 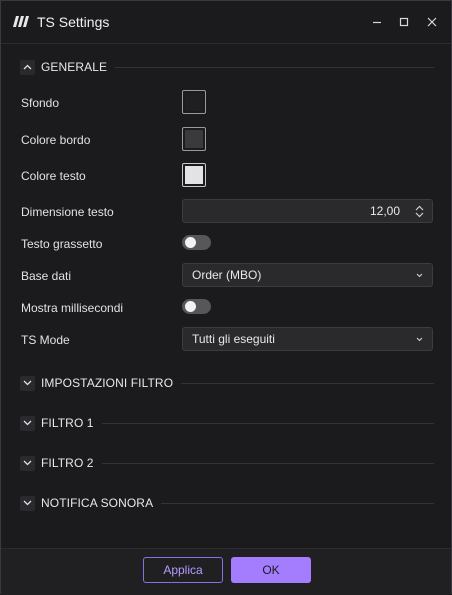 I want to click on section-title: NOTIFICA SONORA, so click(x=97, y=503).